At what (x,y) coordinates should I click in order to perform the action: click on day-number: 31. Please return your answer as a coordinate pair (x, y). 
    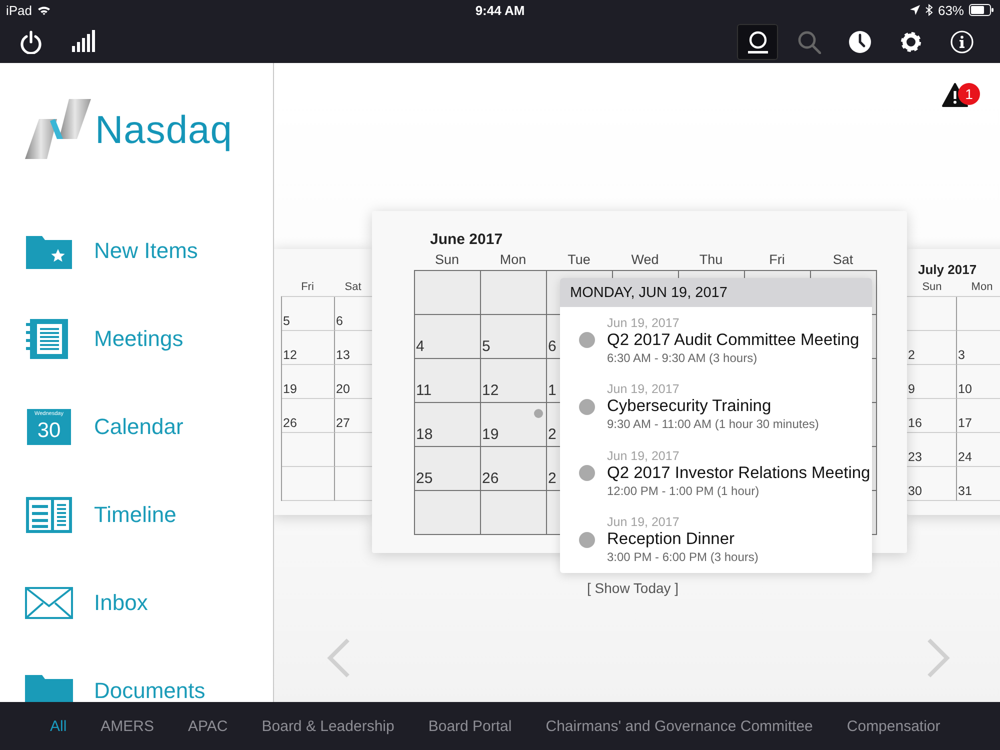
    Looking at the image, I should click on (965, 491).